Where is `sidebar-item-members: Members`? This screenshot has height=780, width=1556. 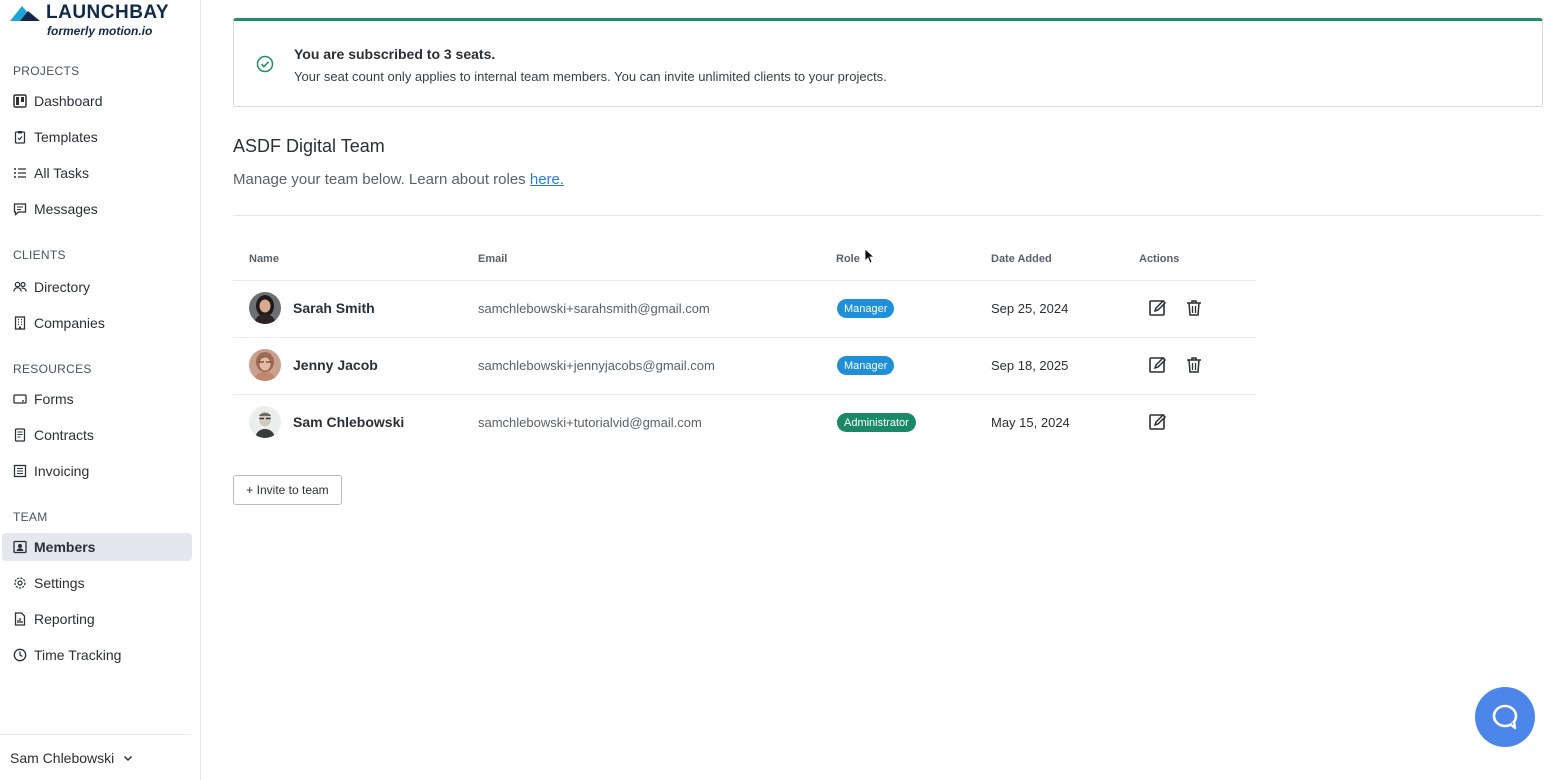 sidebar-item-members: Members is located at coordinates (97, 547).